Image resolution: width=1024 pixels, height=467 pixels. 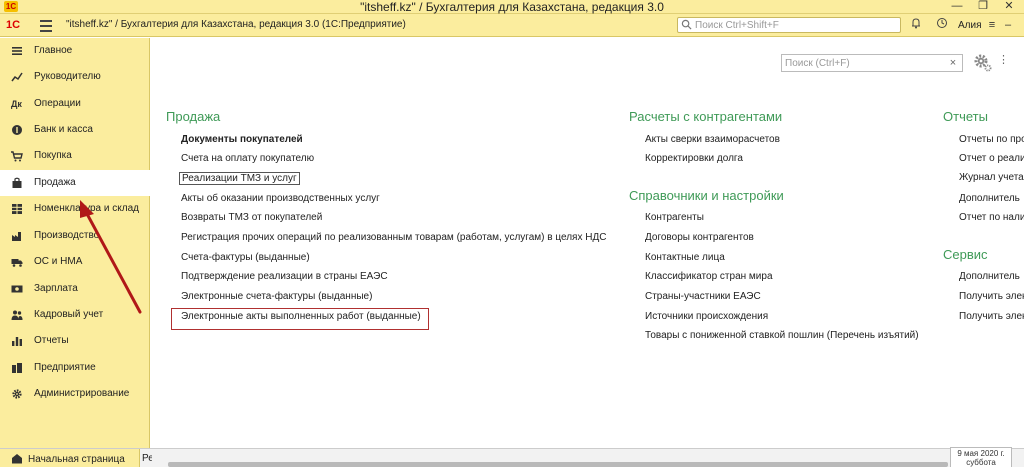 I want to click on sidebar-item-hr: Кадровый учет, so click(x=75, y=315).